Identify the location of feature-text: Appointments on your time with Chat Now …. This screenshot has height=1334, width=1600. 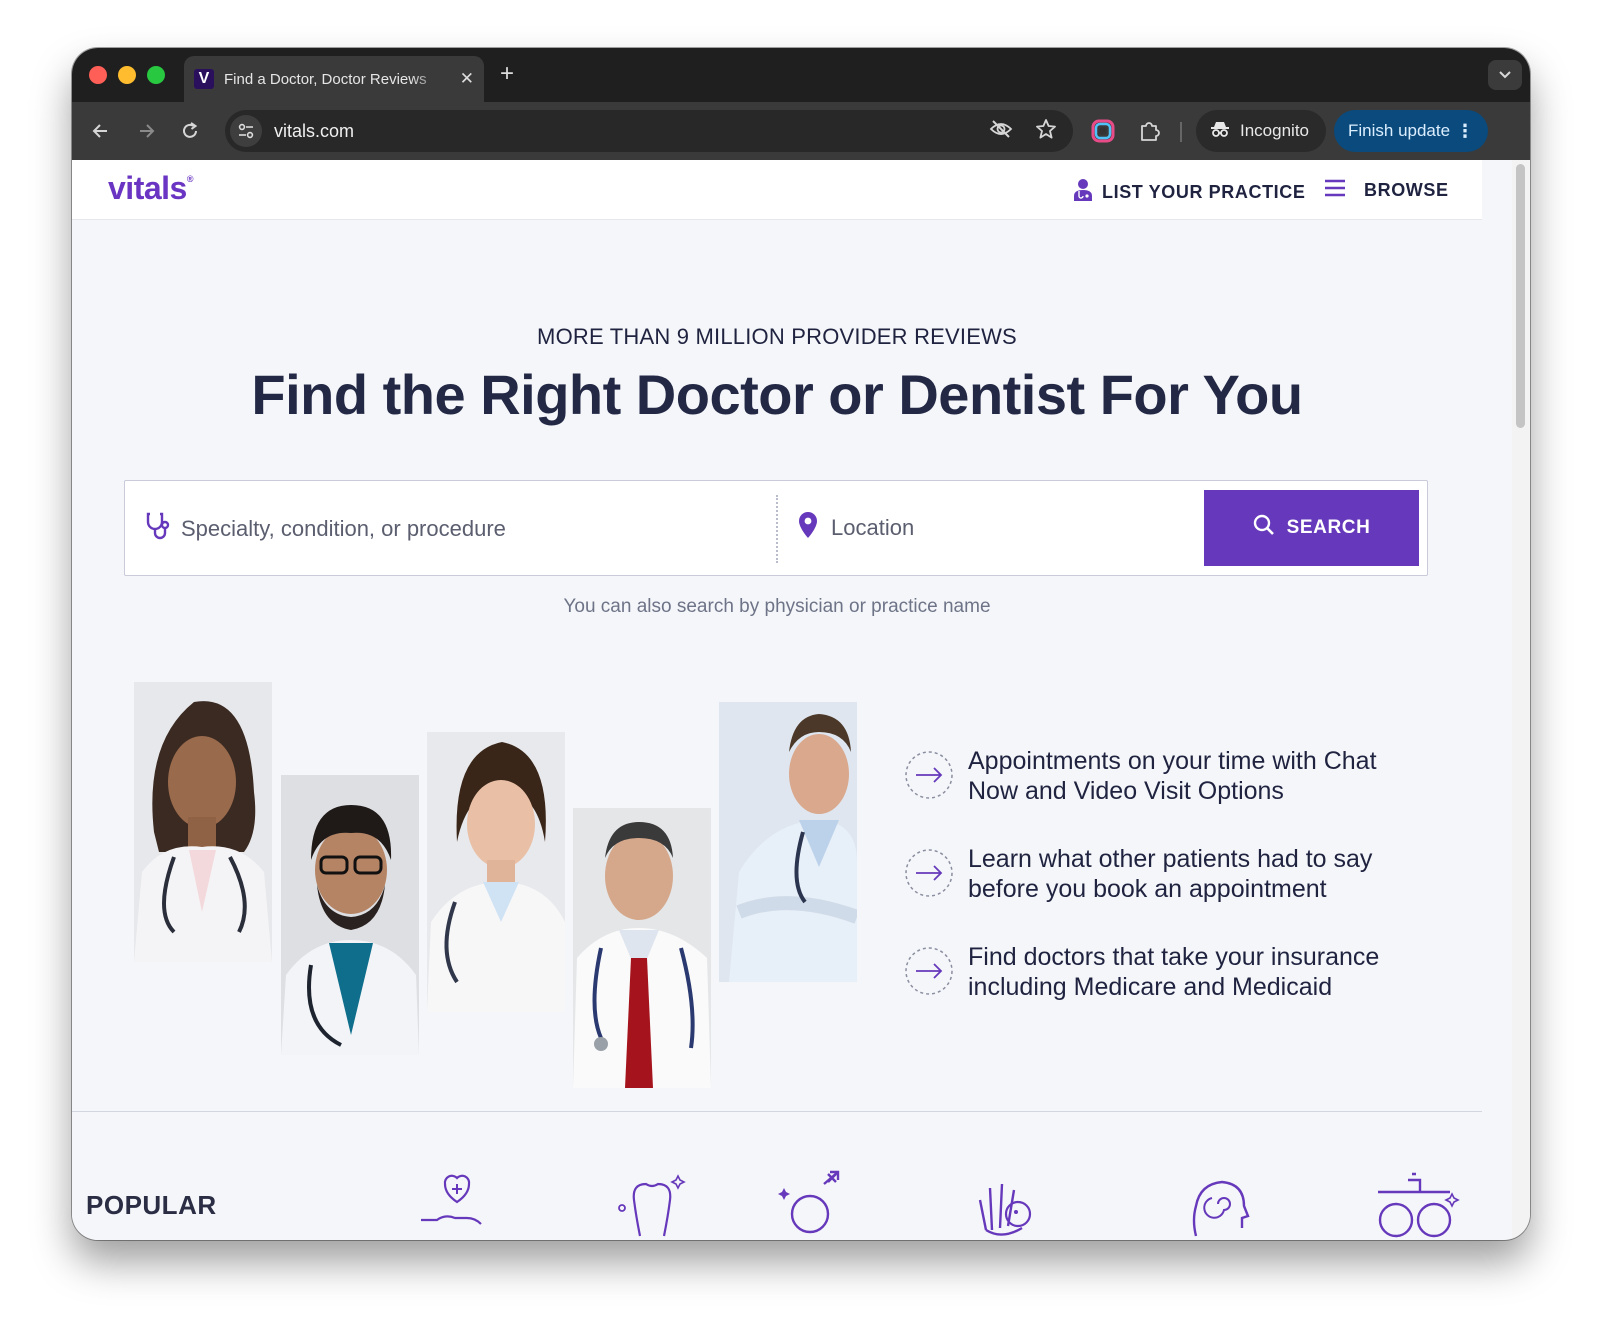
(1172, 776).